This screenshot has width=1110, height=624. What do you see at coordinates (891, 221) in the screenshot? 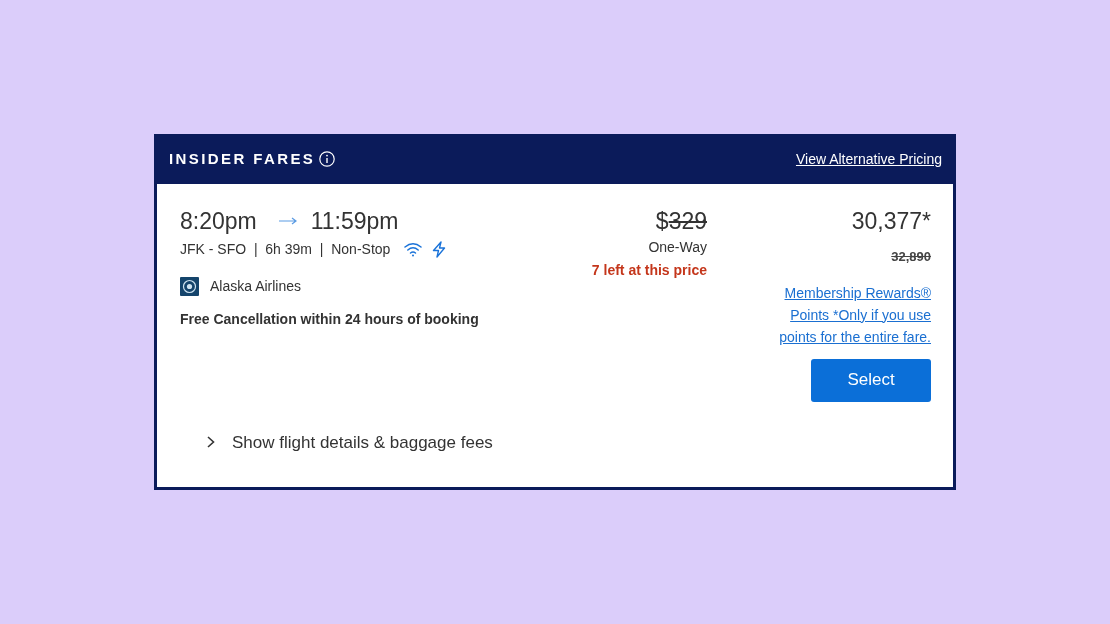
I see `points-price: 30,377*` at bounding box center [891, 221].